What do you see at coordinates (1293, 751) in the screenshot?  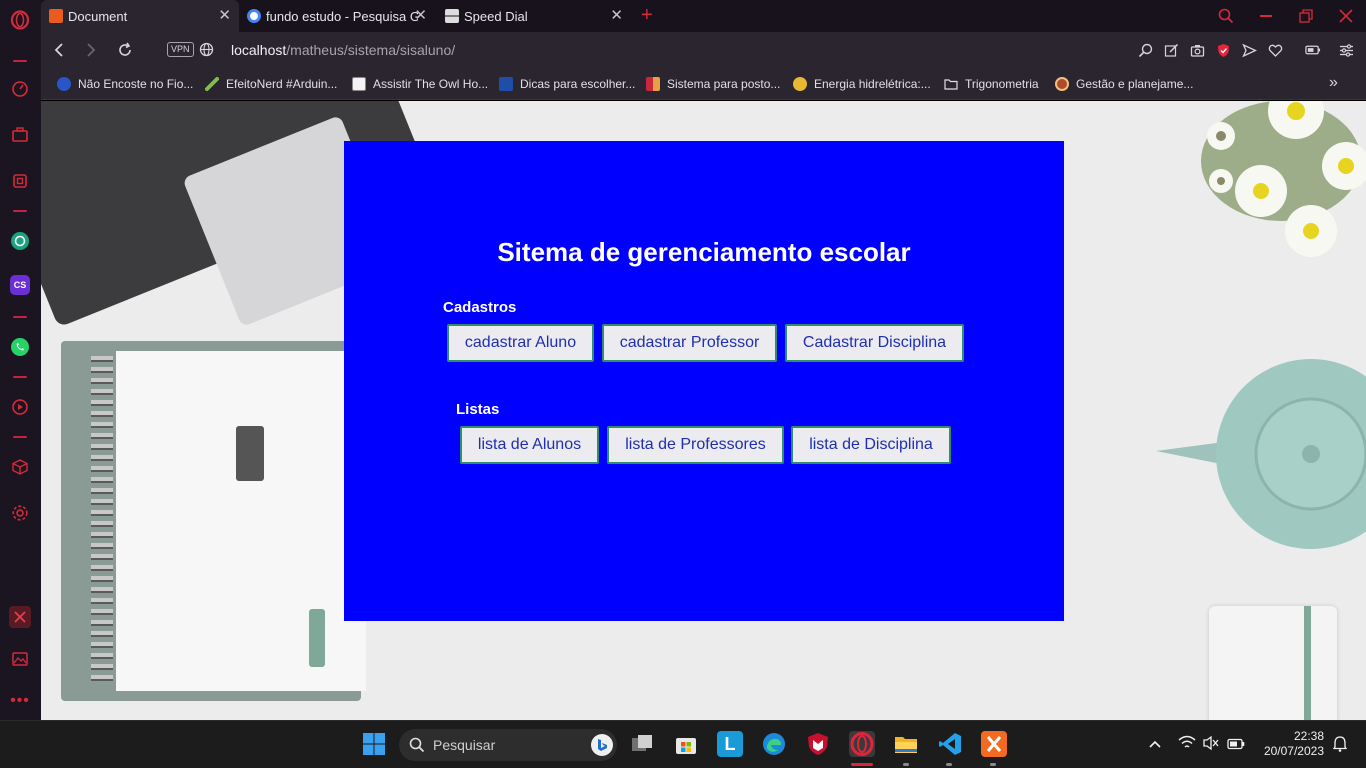 I see `clock-date: 20/07/2023` at bounding box center [1293, 751].